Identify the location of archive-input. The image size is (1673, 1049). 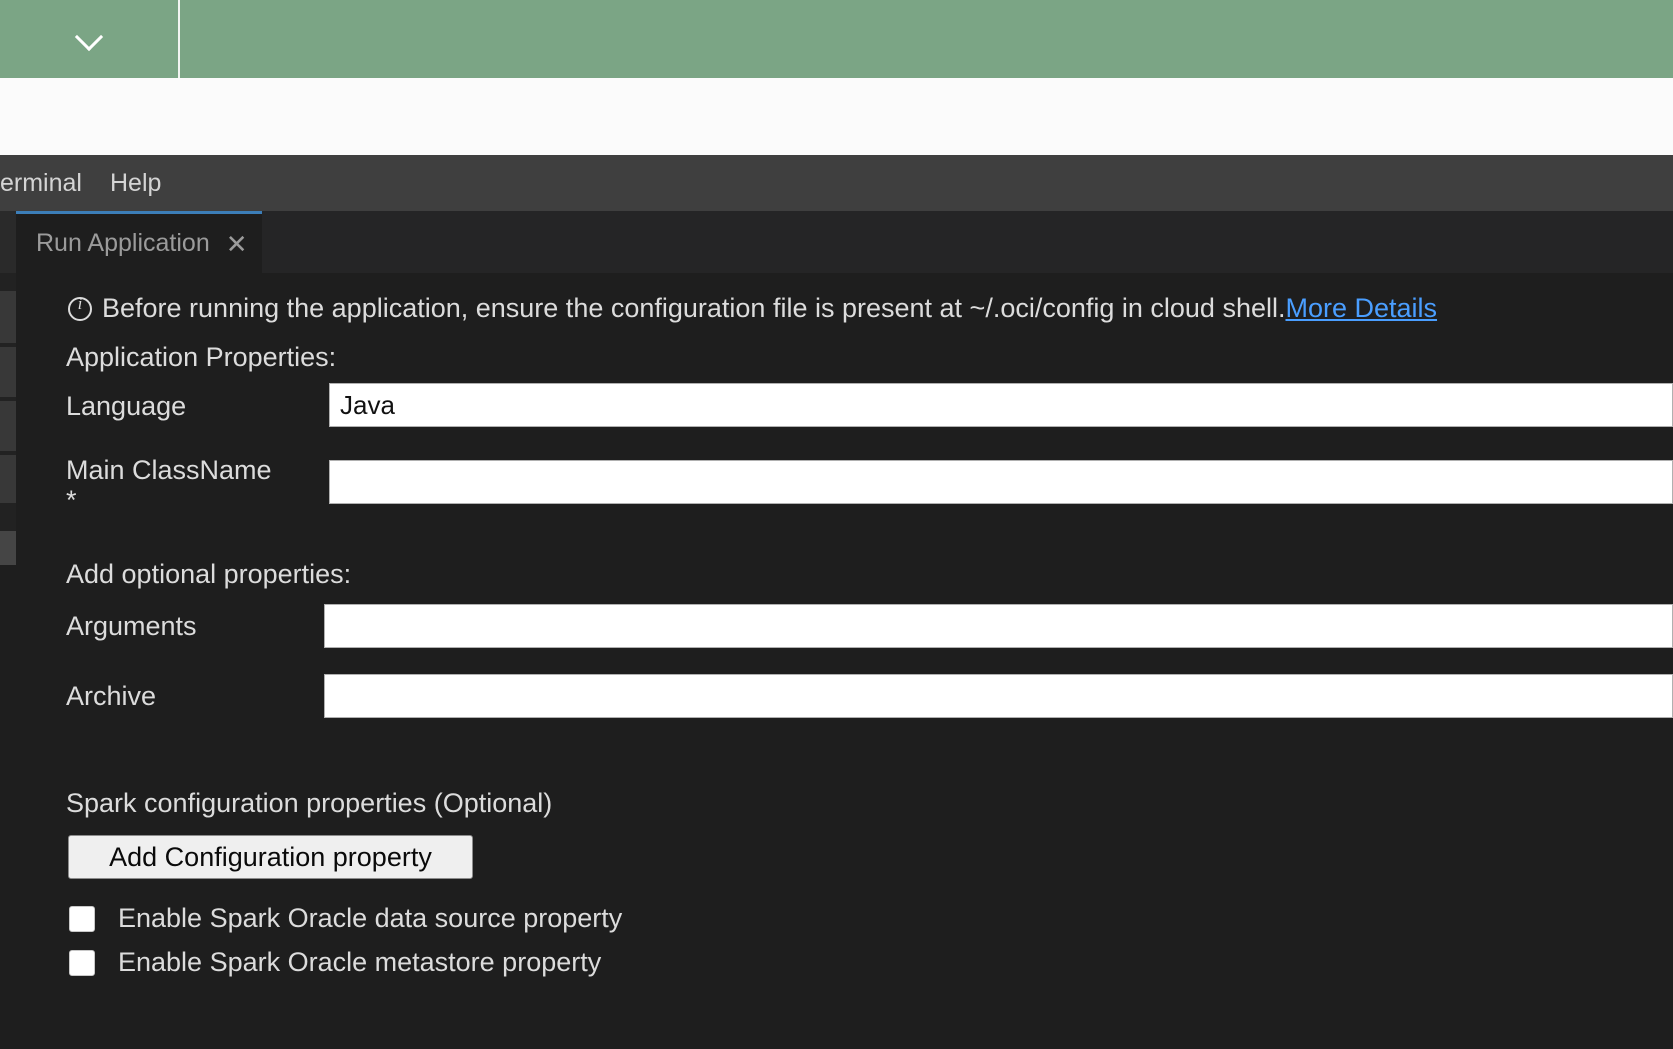
(998, 696).